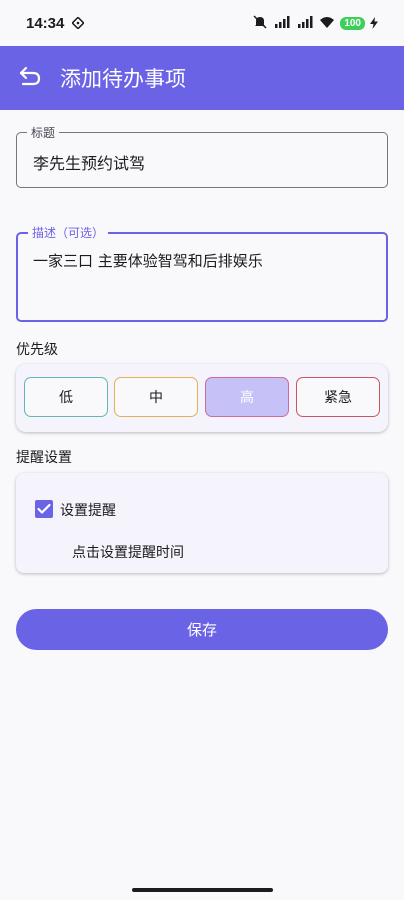 Image resolution: width=404 pixels, height=900 pixels. Describe the element at coordinates (305, 23) in the screenshot. I see `signal-2-icon` at that location.